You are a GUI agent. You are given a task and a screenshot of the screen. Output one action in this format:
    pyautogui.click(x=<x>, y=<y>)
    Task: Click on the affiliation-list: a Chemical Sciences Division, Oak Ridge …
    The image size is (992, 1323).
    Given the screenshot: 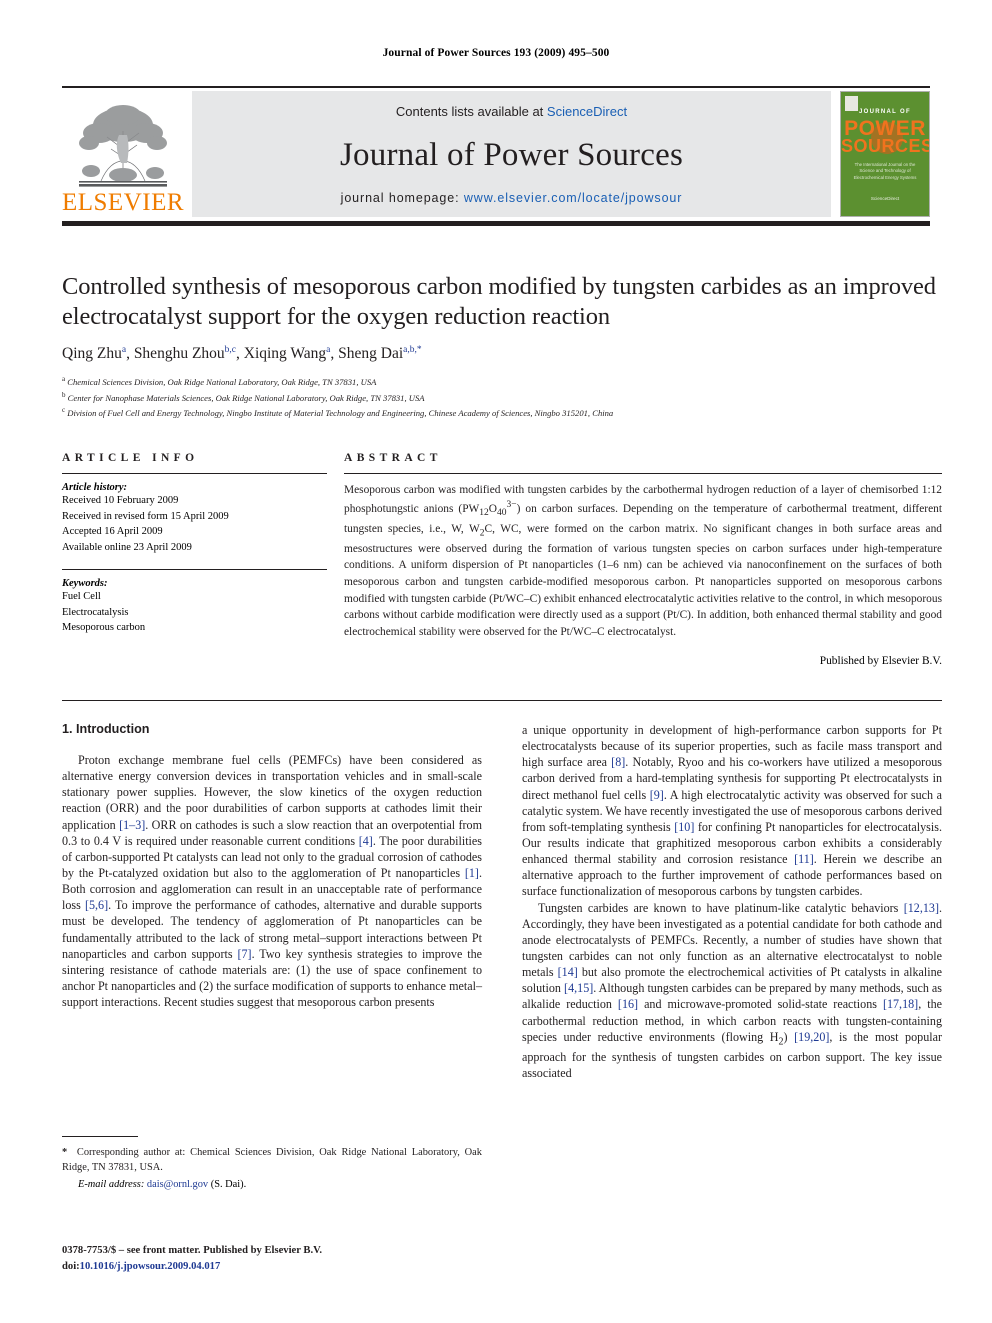 What is the action you would take?
    pyautogui.click(x=502, y=397)
    